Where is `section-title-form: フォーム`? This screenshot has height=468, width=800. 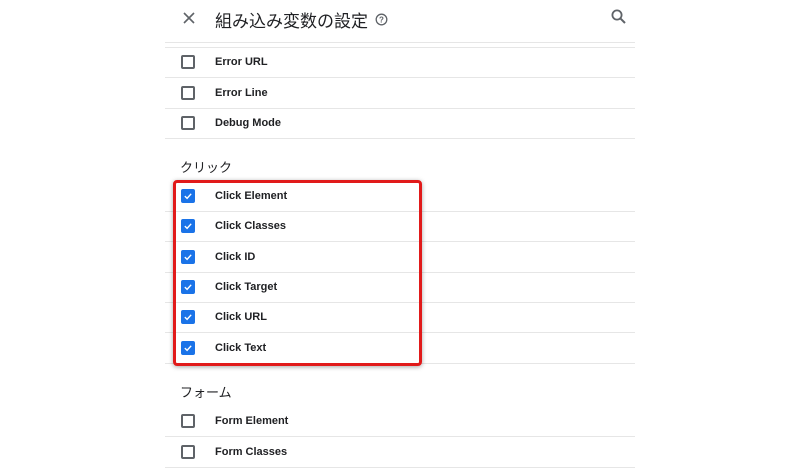 section-title-form: フォーム is located at coordinates (206, 393).